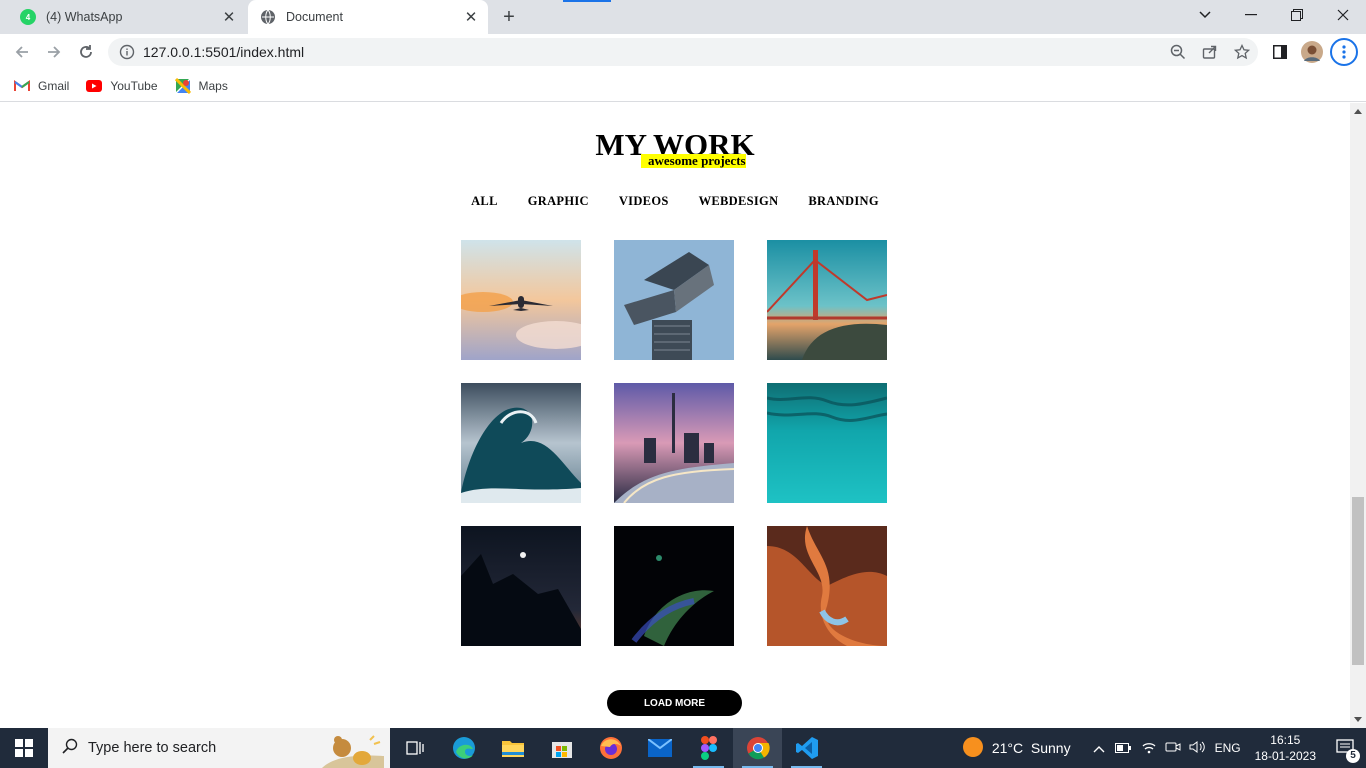 Image resolution: width=1366 pixels, height=768 pixels. I want to click on bookmark-star-icon, so click(1242, 52).